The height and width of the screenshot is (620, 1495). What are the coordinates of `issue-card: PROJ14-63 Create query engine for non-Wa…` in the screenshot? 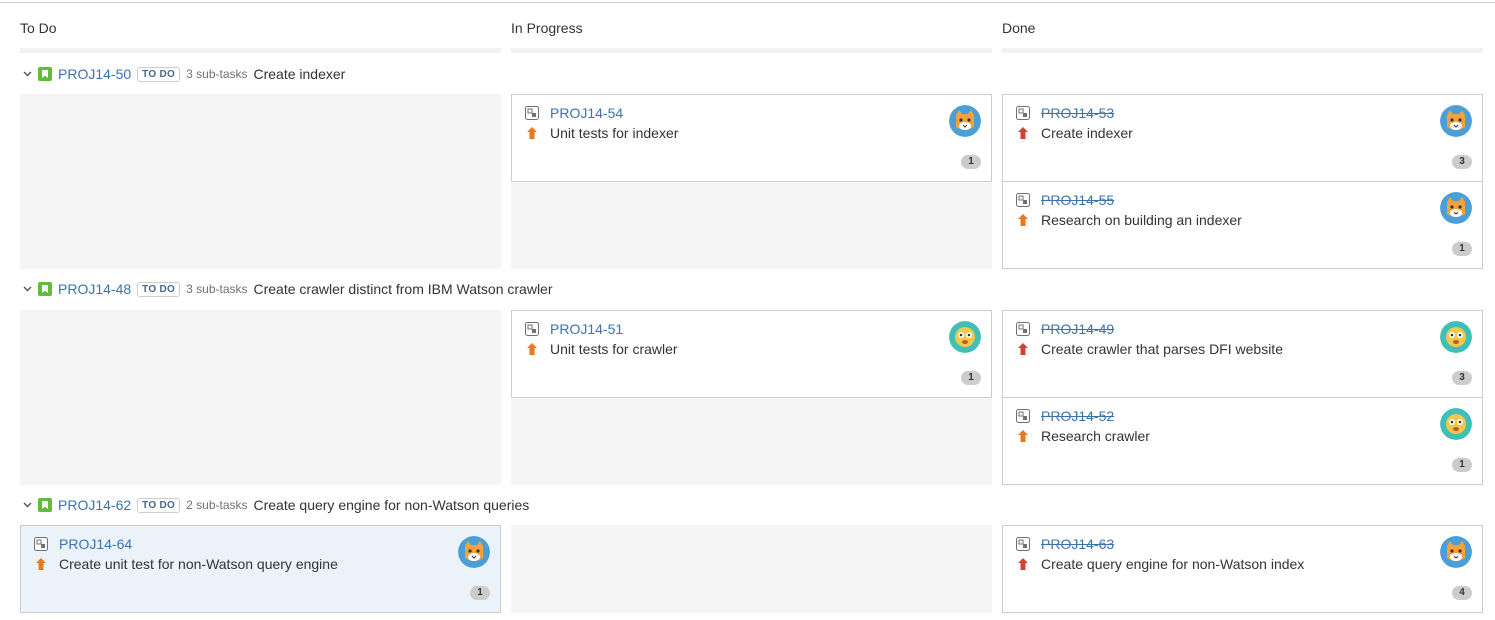 It's located at (1242, 569).